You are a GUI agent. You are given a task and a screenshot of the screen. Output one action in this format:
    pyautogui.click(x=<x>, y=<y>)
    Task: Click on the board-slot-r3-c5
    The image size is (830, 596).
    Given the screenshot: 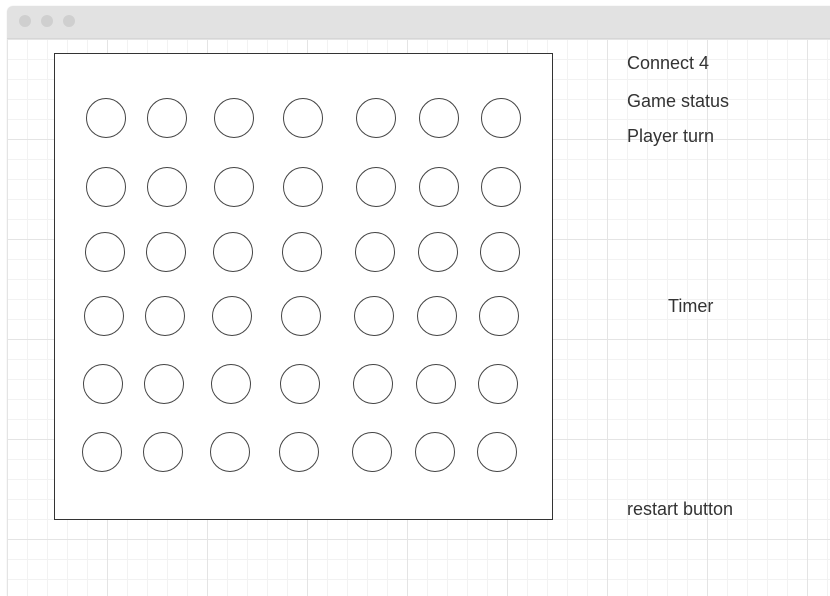 What is the action you would take?
    pyautogui.click(x=375, y=252)
    